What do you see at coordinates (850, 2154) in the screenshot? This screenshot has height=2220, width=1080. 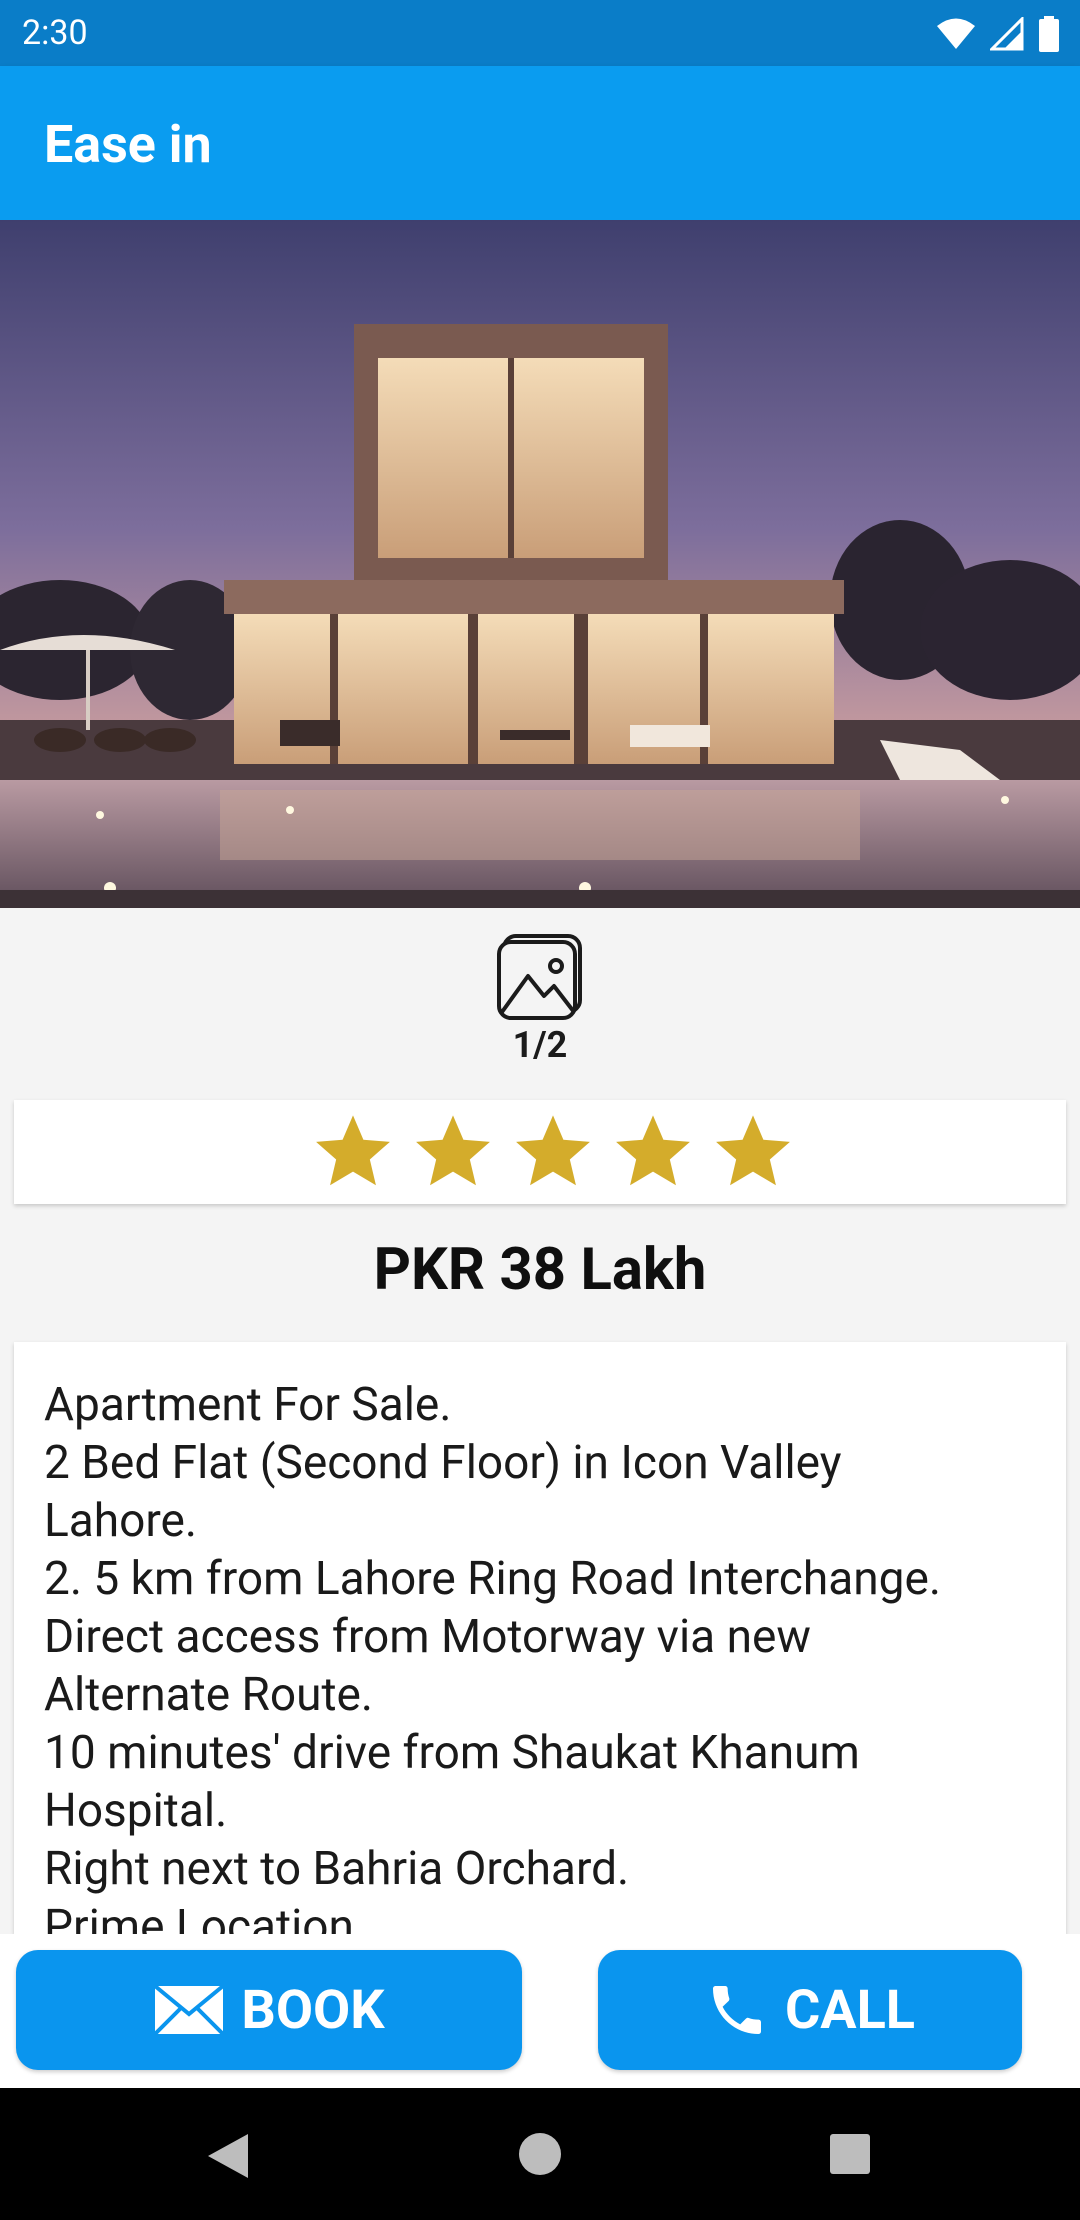 I see `recents-icon` at bounding box center [850, 2154].